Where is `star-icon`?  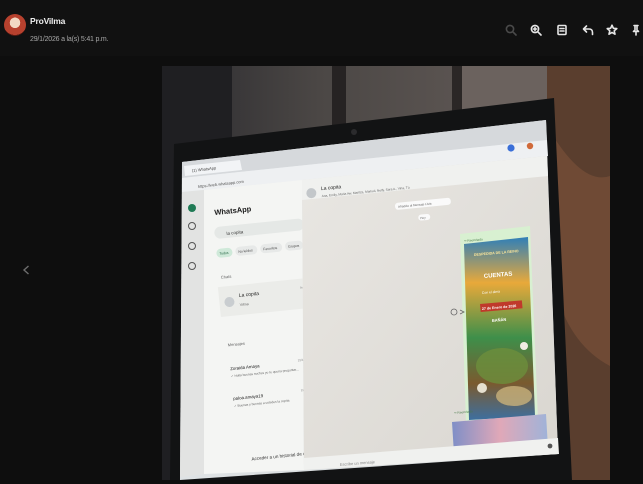
star-icon is located at coordinates (612, 30).